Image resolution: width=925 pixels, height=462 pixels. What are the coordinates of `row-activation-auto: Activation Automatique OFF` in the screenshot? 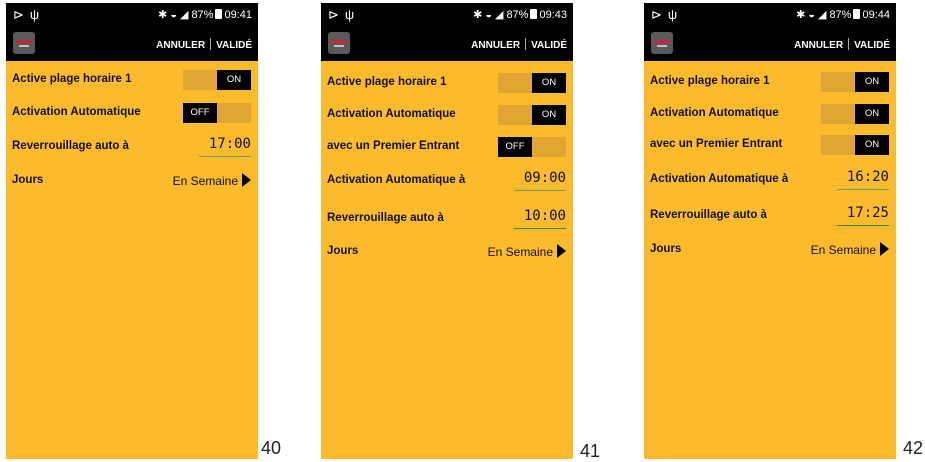 It's located at (132, 113).